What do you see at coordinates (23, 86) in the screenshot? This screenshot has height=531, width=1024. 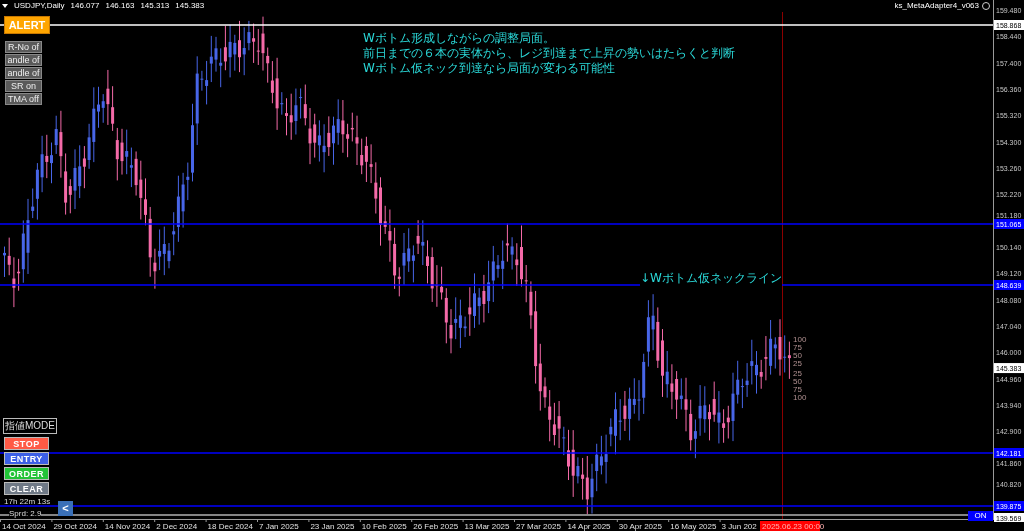 I see `toggle-button: SR on` at bounding box center [23, 86].